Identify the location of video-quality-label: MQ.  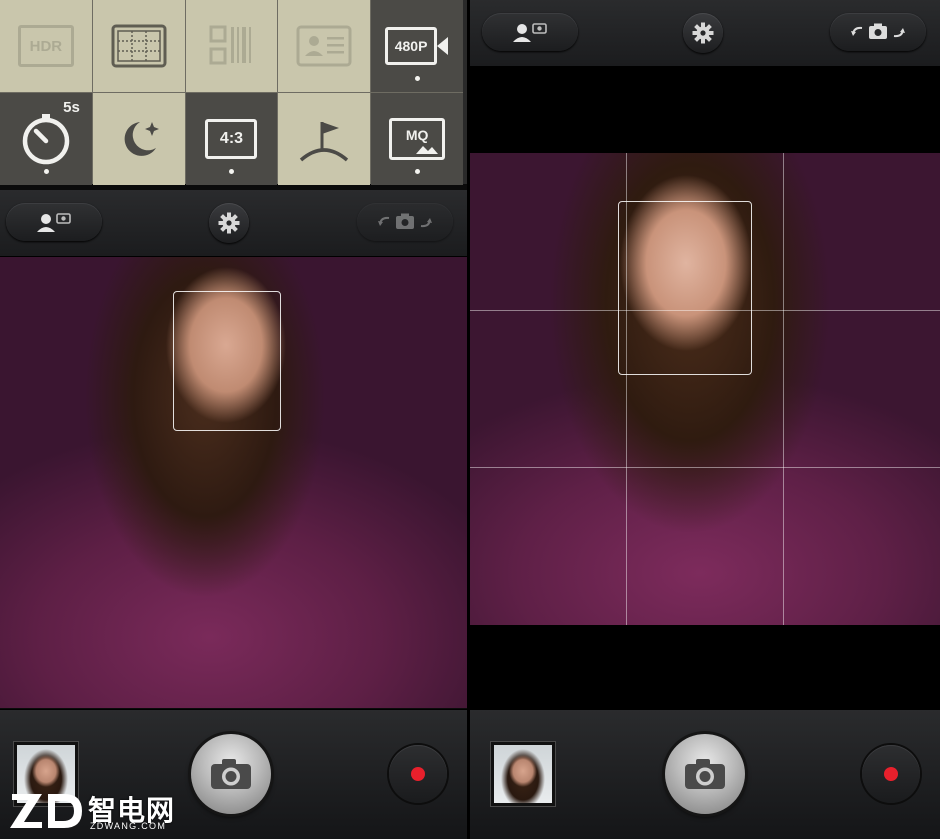
(417, 135).